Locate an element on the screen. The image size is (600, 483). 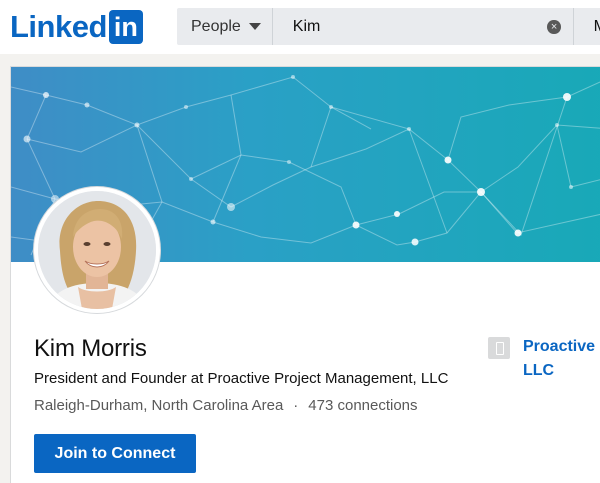
profile-location: Raleigh-Durham, North Carolina Area is located at coordinates (159, 405).